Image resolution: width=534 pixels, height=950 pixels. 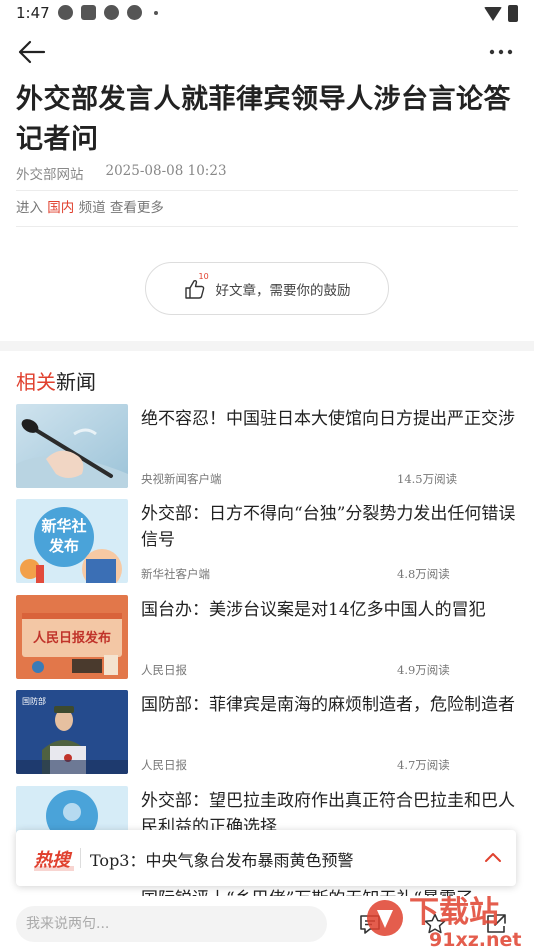 What do you see at coordinates (166, 171) in the screenshot?
I see `article-datetime: 2025-08-08 10:23` at bounding box center [166, 171].